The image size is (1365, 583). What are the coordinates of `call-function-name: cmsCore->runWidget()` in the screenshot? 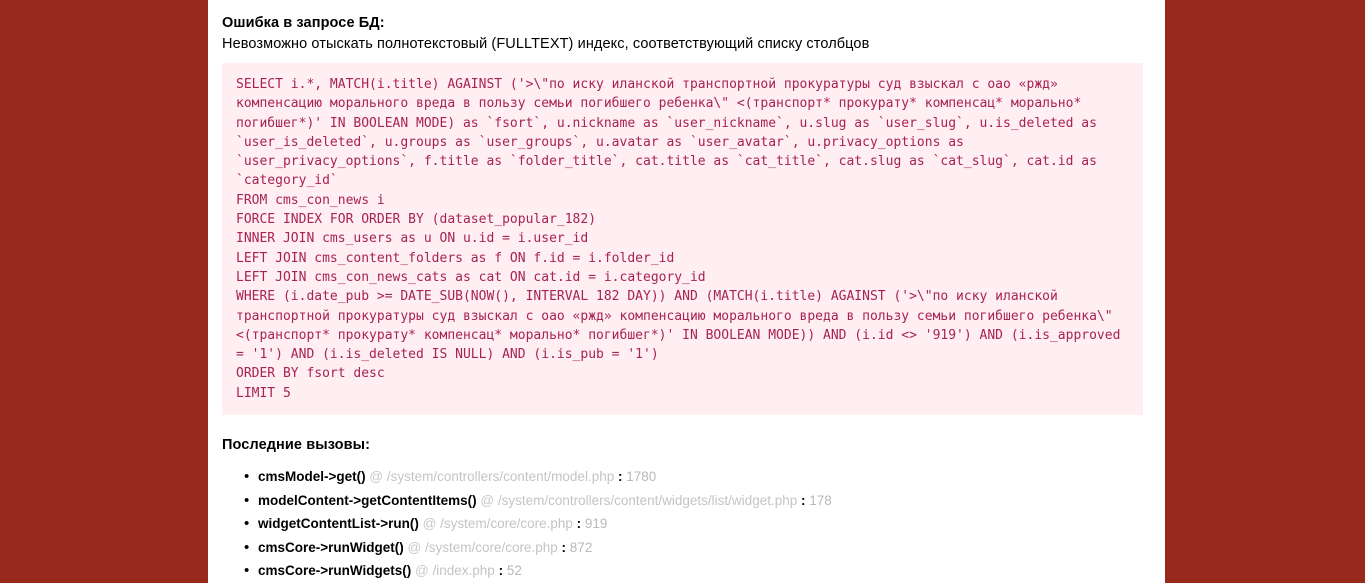 It's located at (331, 547).